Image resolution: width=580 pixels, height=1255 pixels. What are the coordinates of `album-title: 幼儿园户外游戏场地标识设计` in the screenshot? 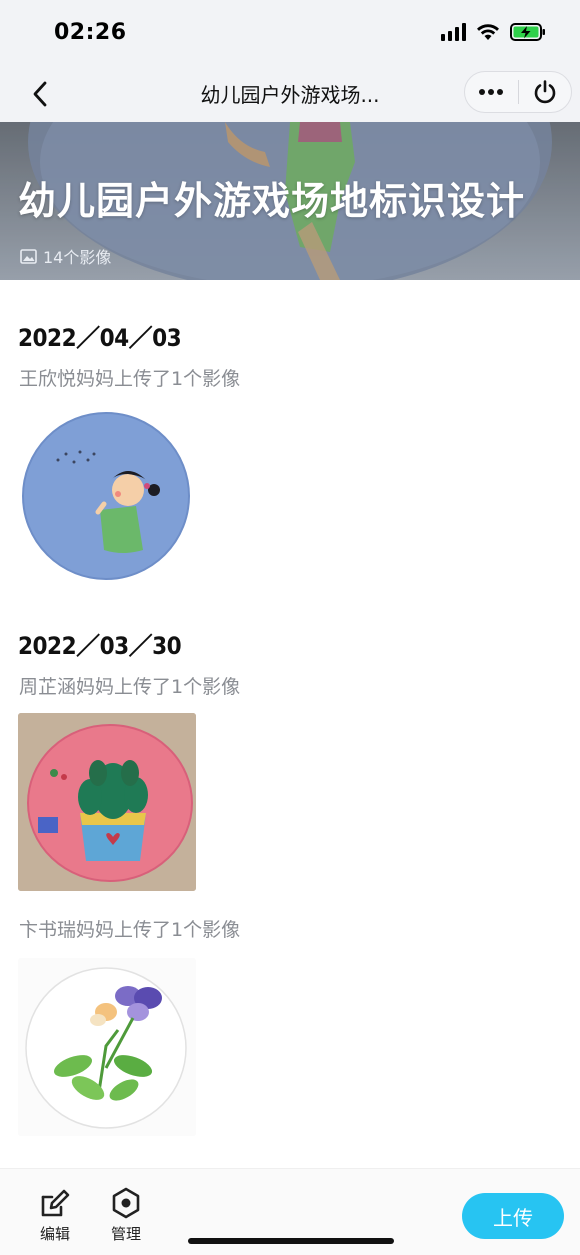 It's located at (272, 201).